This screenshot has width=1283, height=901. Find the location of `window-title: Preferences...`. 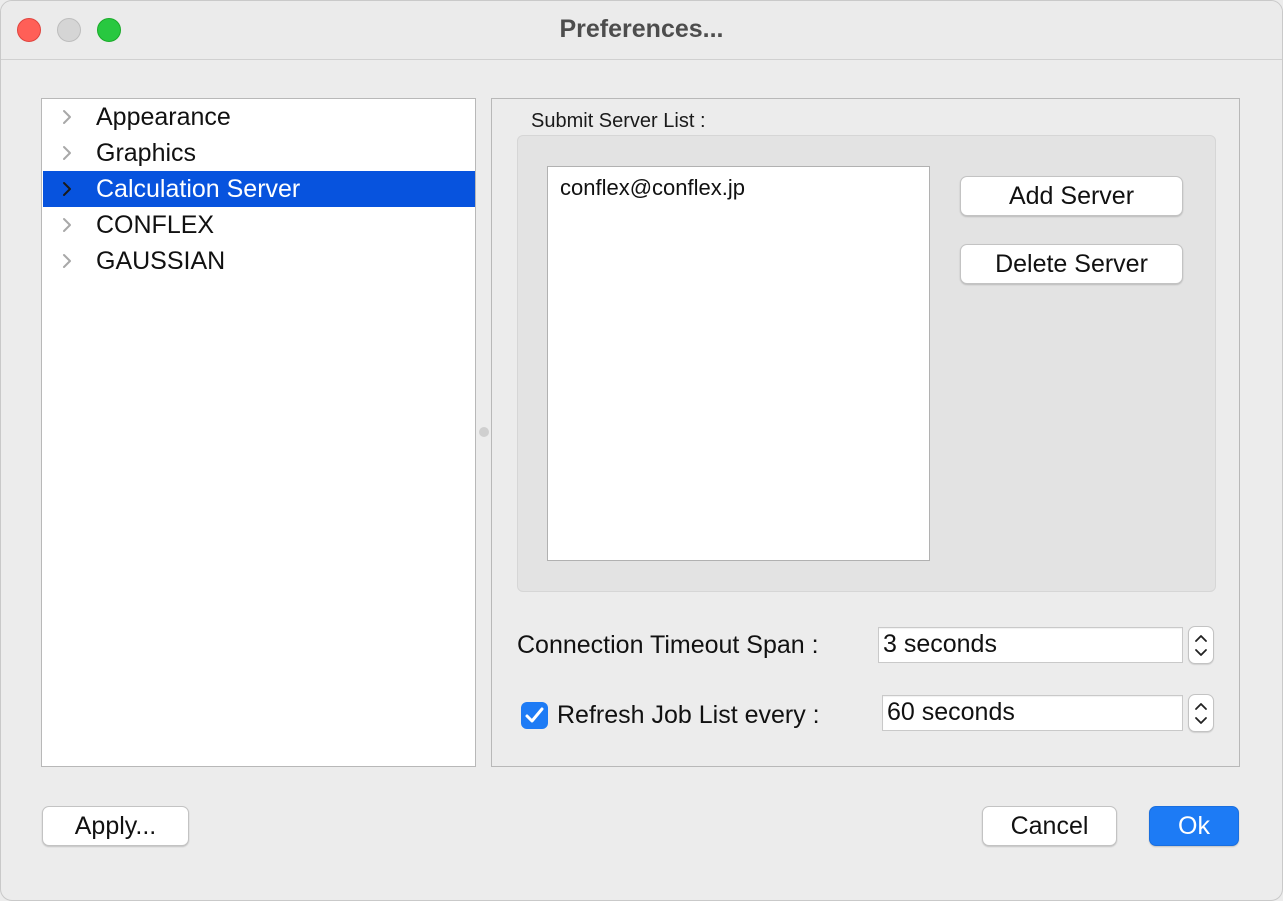

window-title: Preferences... is located at coordinates (641, 29).